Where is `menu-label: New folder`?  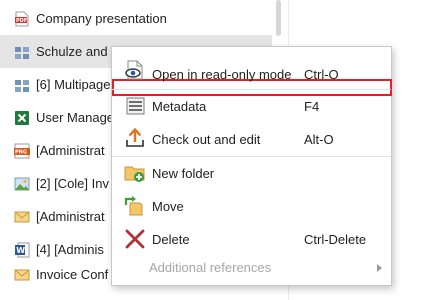
menu-label: New folder is located at coordinates (183, 173).